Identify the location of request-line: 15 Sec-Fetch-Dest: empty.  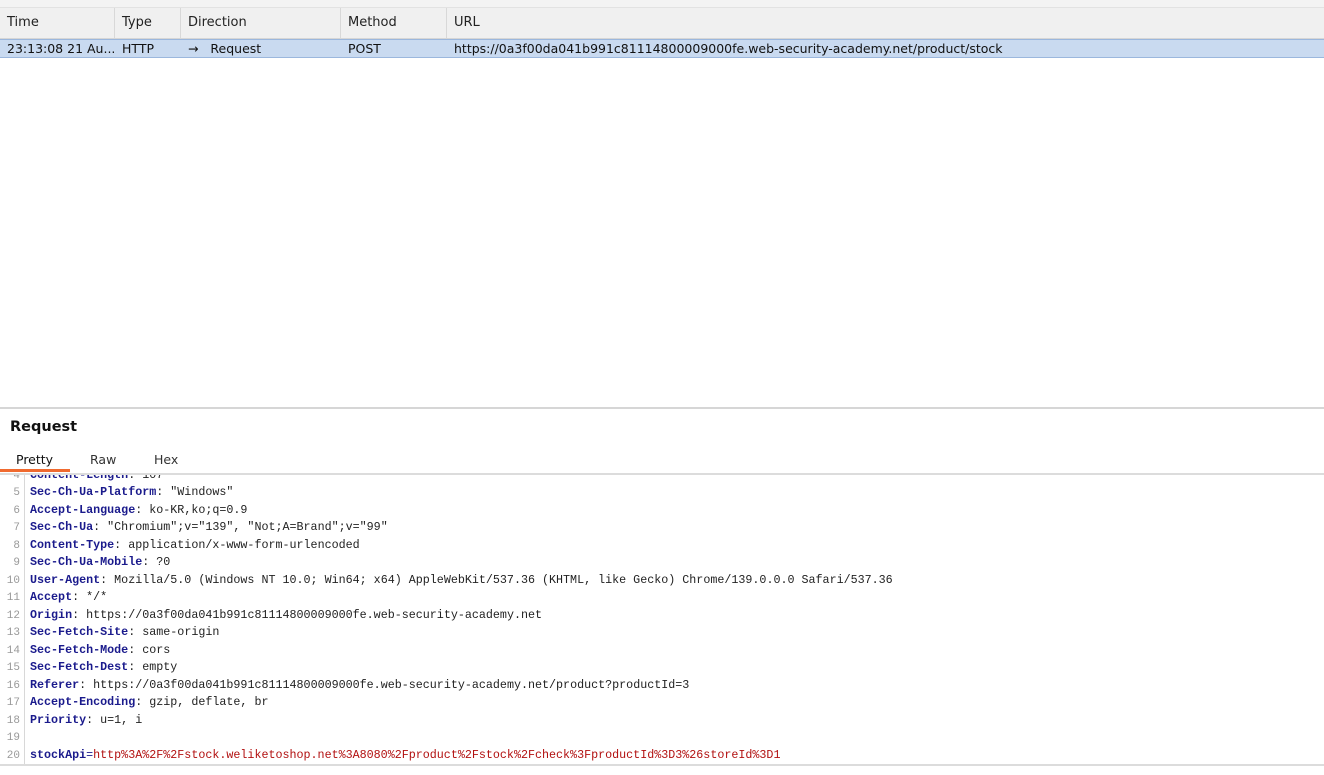
(89, 668).